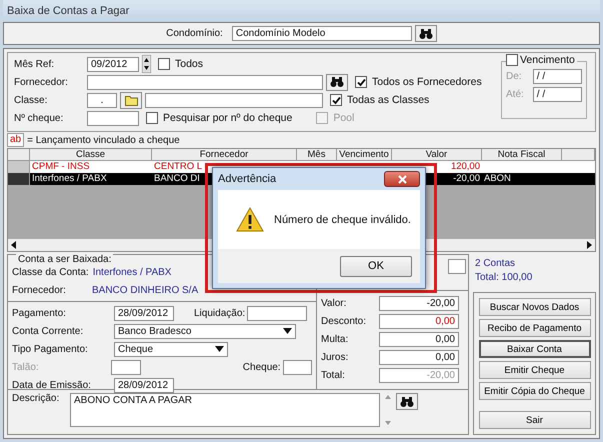  Describe the element at coordinates (50, 349) in the screenshot. I see `tipo-pagamento-label: Tipo Pagamento:` at that location.